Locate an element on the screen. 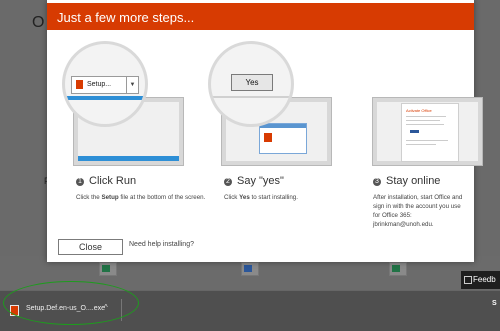 The image size is (500, 331). activate-office-illustration: Activate Office is located at coordinates (430, 132).